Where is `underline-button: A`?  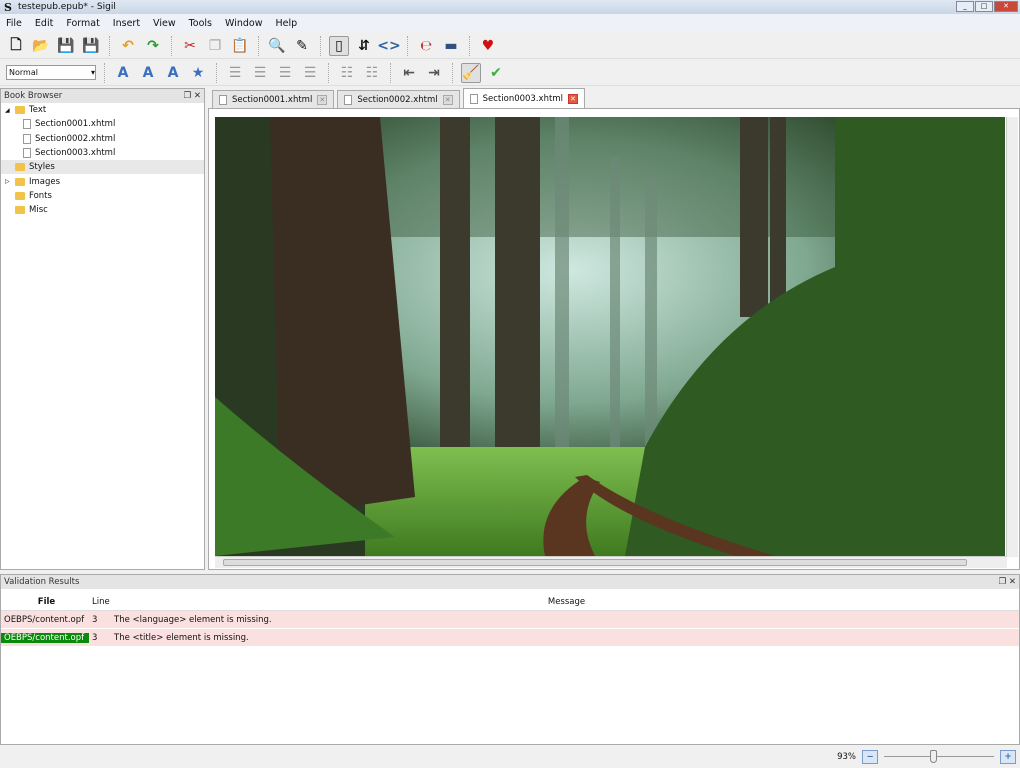
underline-button: A is located at coordinates (173, 73).